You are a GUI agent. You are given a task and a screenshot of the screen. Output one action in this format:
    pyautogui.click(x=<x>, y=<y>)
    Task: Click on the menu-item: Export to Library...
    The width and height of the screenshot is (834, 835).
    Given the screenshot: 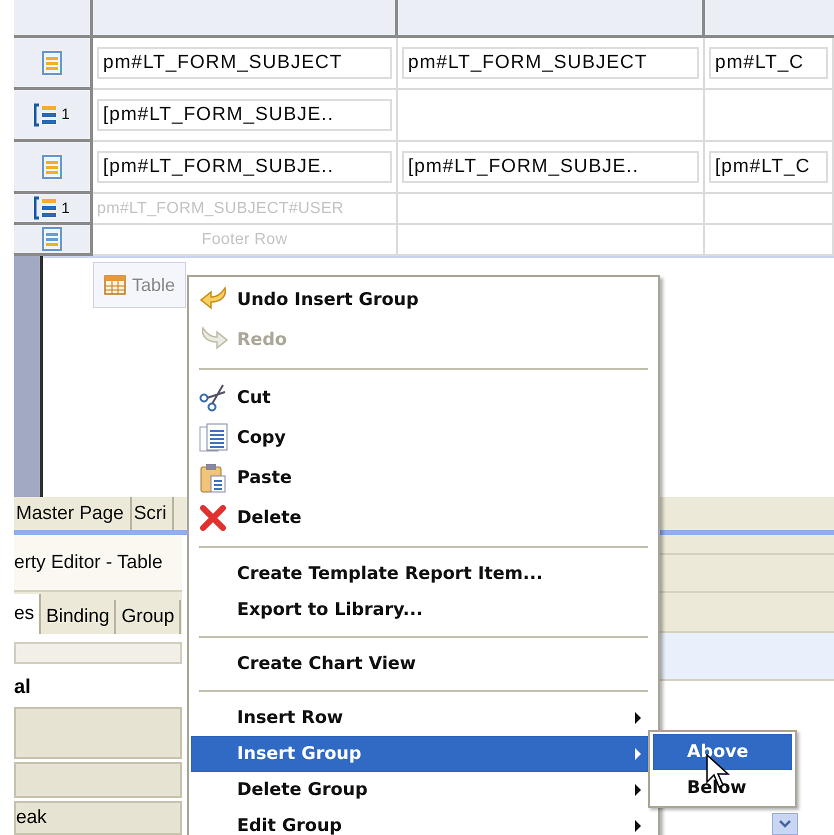 What is the action you would take?
    pyautogui.click(x=423, y=610)
    